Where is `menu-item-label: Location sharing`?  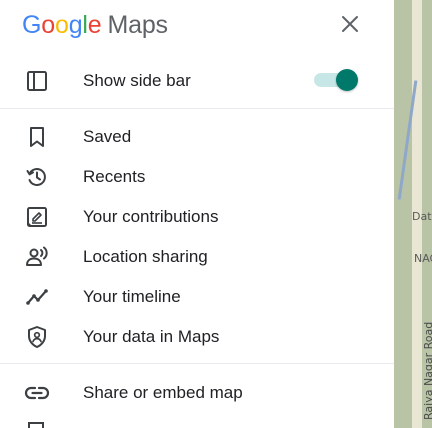 menu-item-label: Location sharing is located at coordinates (145, 256).